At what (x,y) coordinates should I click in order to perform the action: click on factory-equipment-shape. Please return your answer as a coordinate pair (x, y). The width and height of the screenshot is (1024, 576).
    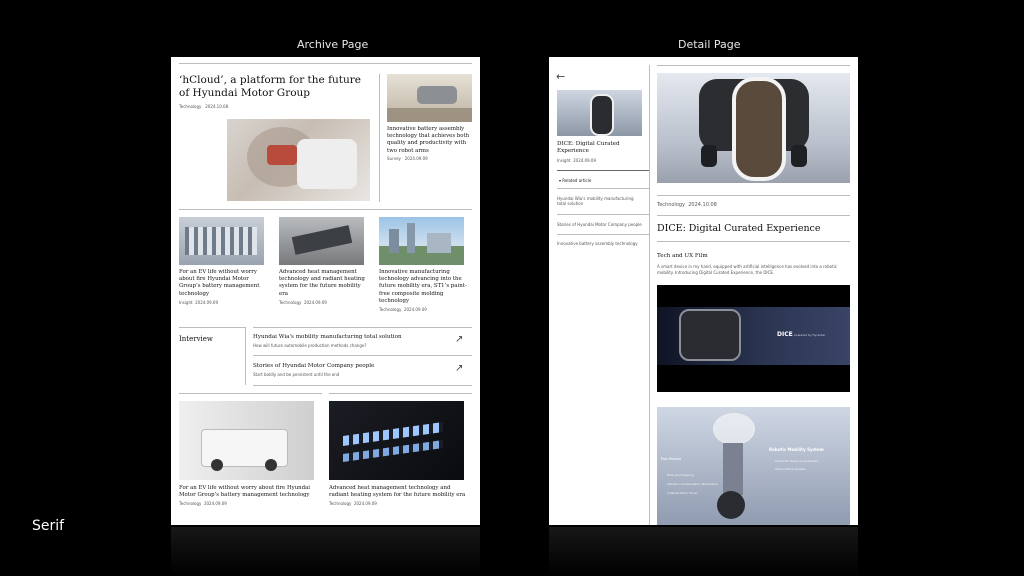
    Looking at the image, I should click on (221, 241).